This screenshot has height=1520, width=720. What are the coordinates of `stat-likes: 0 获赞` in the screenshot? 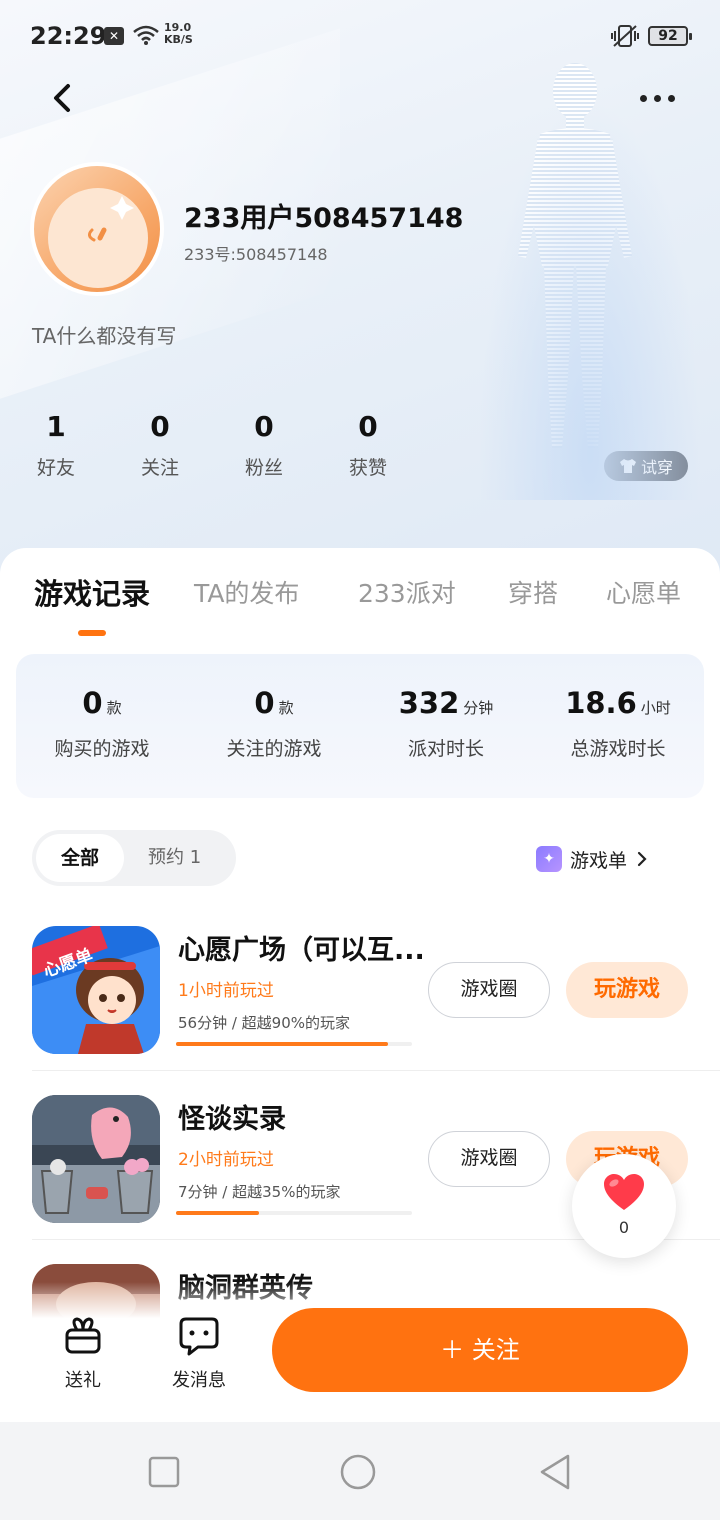 It's located at (368, 445).